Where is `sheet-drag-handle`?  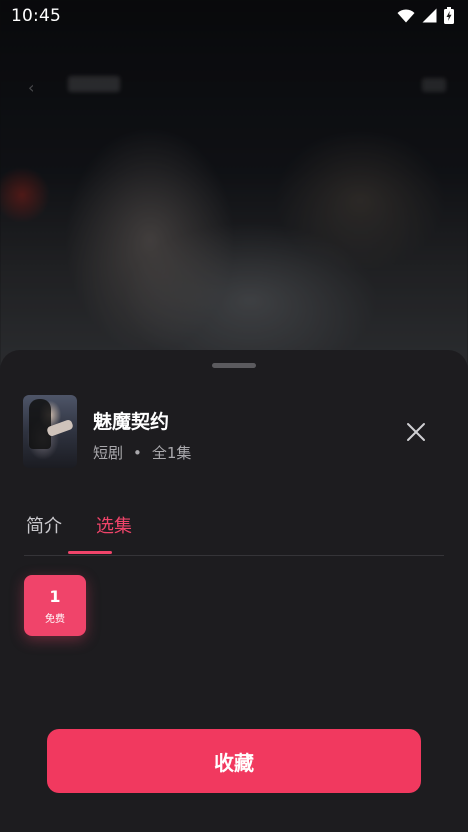 sheet-drag-handle is located at coordinates (234, 365).